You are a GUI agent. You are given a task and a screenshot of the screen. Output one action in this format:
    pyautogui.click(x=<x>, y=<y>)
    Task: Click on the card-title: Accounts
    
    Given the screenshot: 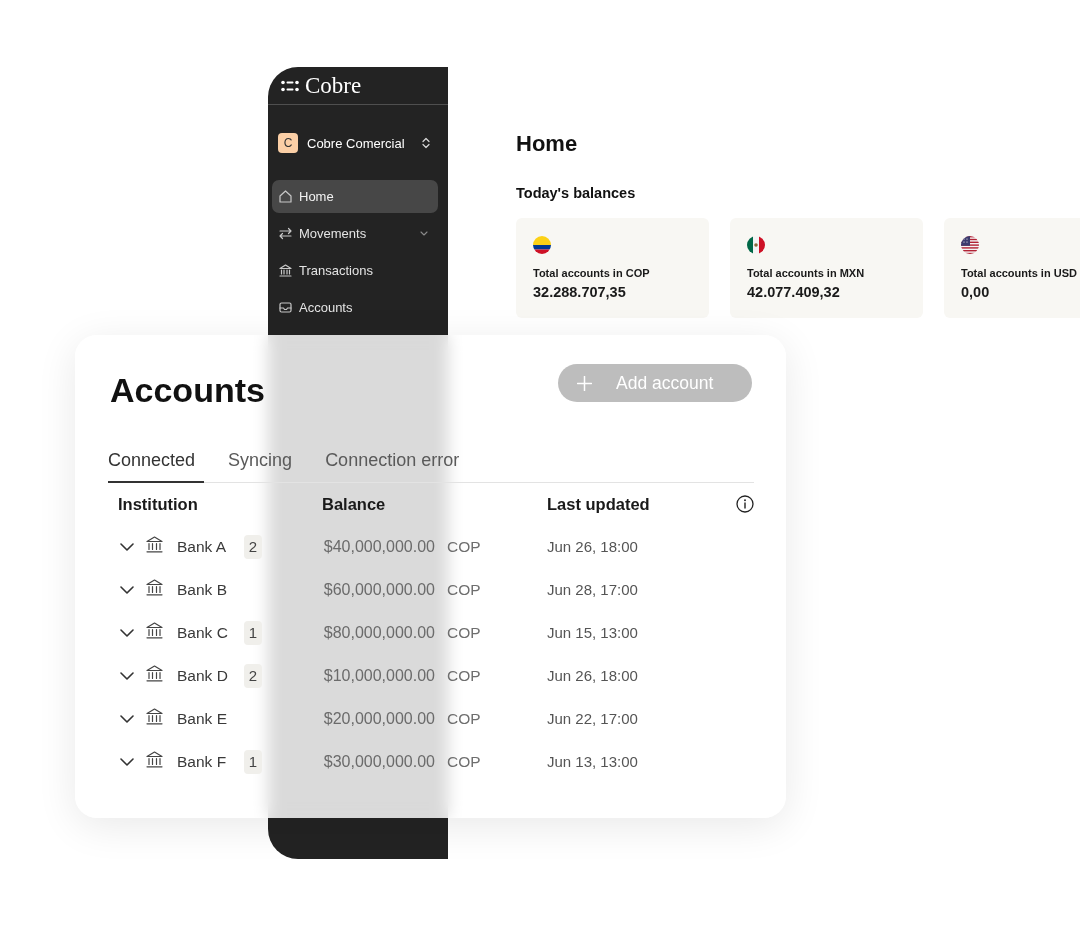 What is the action you would take?
    pyautogui.click(x=187, y=390)
    